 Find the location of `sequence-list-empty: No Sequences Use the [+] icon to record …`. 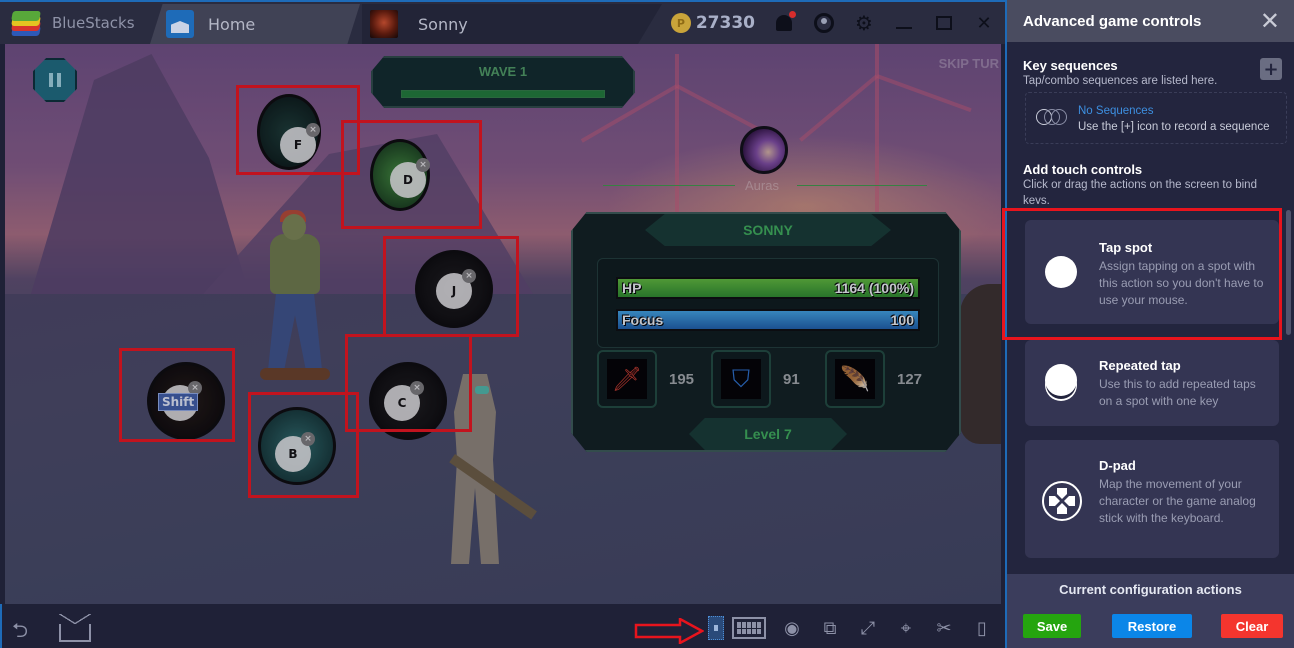

sequence-list-empty: No Sequences Use the [+] icon to record … is located at coordinates (1156, 118).